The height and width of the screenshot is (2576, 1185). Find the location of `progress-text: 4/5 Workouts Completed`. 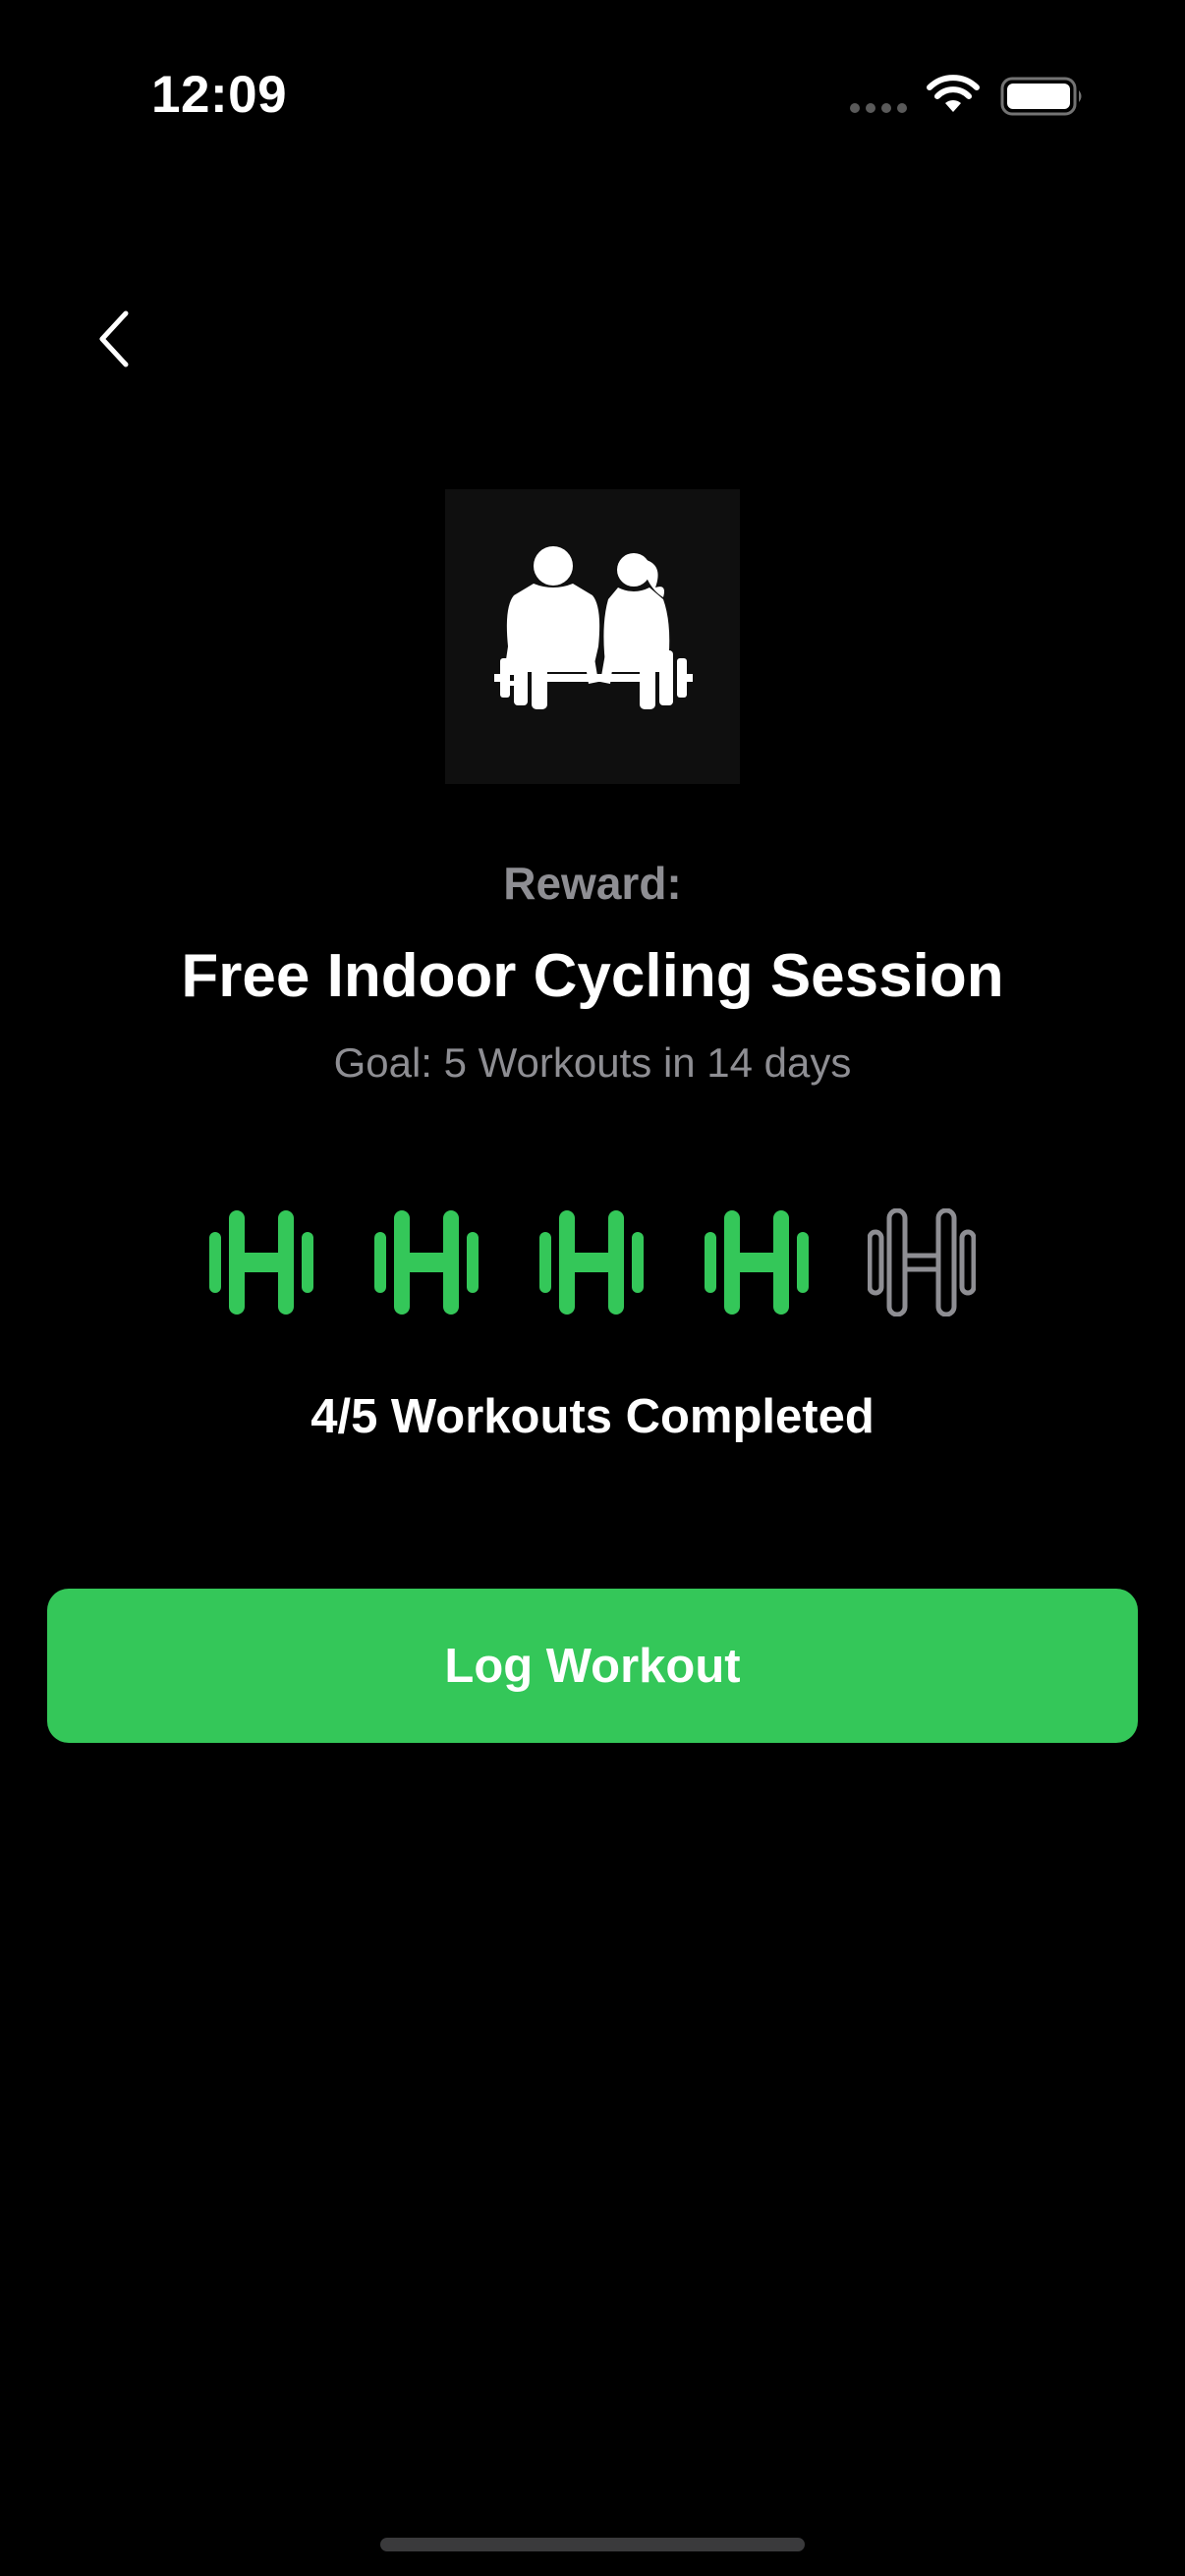

progress-text: 4/5 Workouts Completed is located at coordinates (592, 1416).